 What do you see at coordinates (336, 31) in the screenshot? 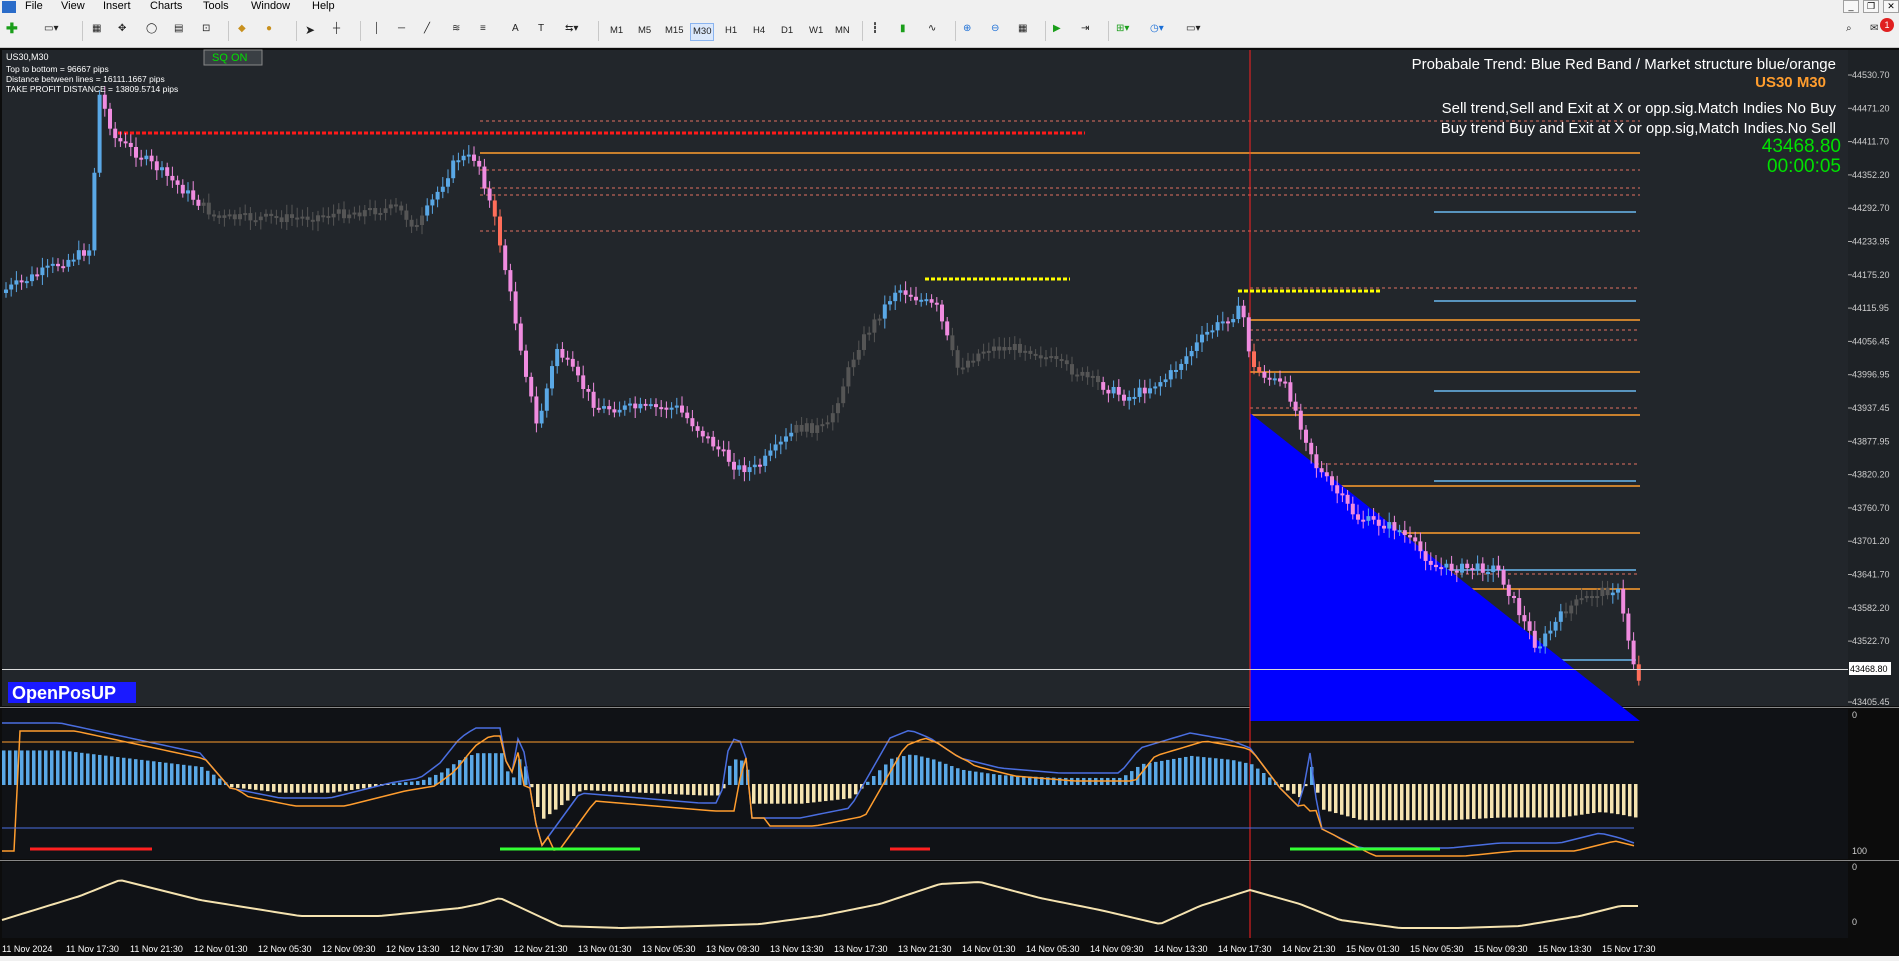
I see `crosshair-icon: ┼` at bounding box center [336, 31].